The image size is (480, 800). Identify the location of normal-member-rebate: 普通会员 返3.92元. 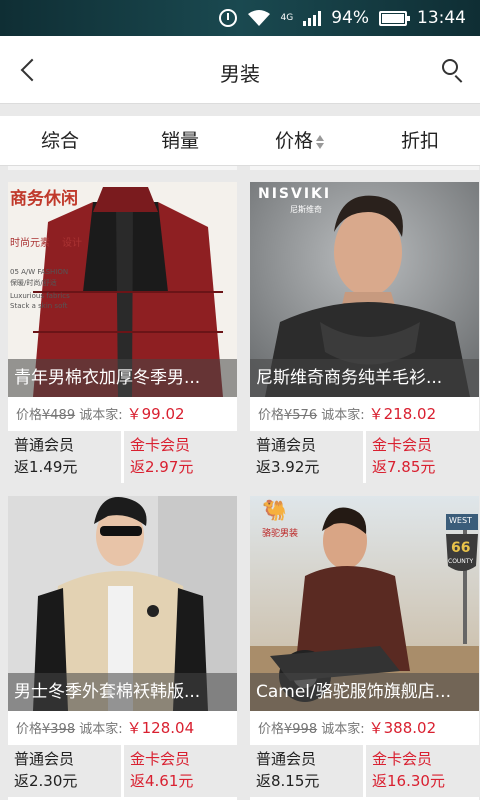
(306, 457).